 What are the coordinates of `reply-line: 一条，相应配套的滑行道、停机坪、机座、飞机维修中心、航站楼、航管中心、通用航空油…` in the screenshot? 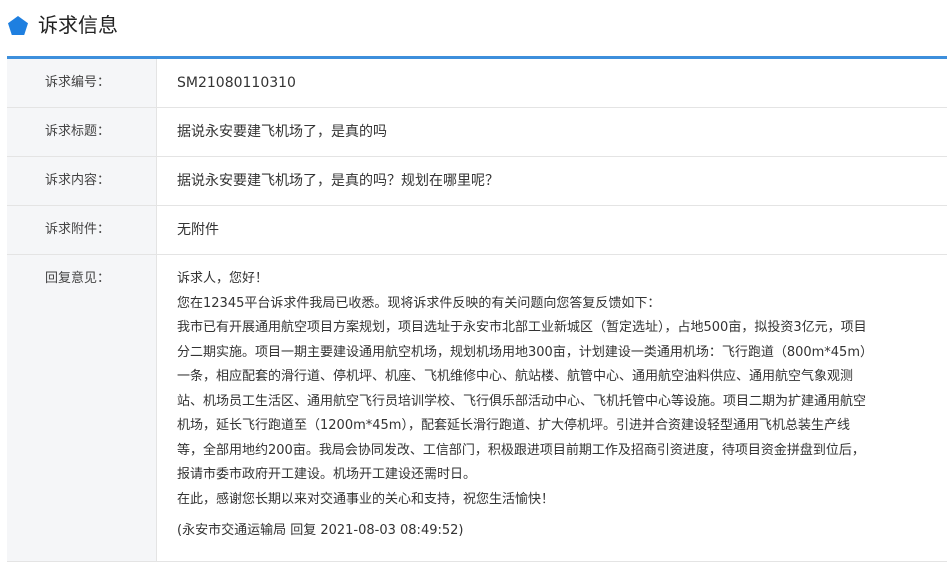 It's located at (515, 376).